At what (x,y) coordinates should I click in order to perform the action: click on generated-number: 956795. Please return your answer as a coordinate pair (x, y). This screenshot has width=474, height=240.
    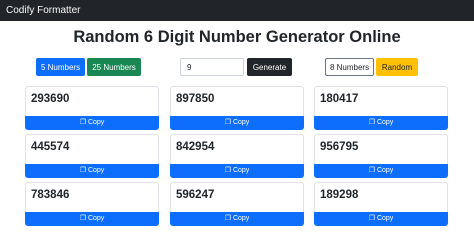
    Looking at the image, I should click on (339, 147).